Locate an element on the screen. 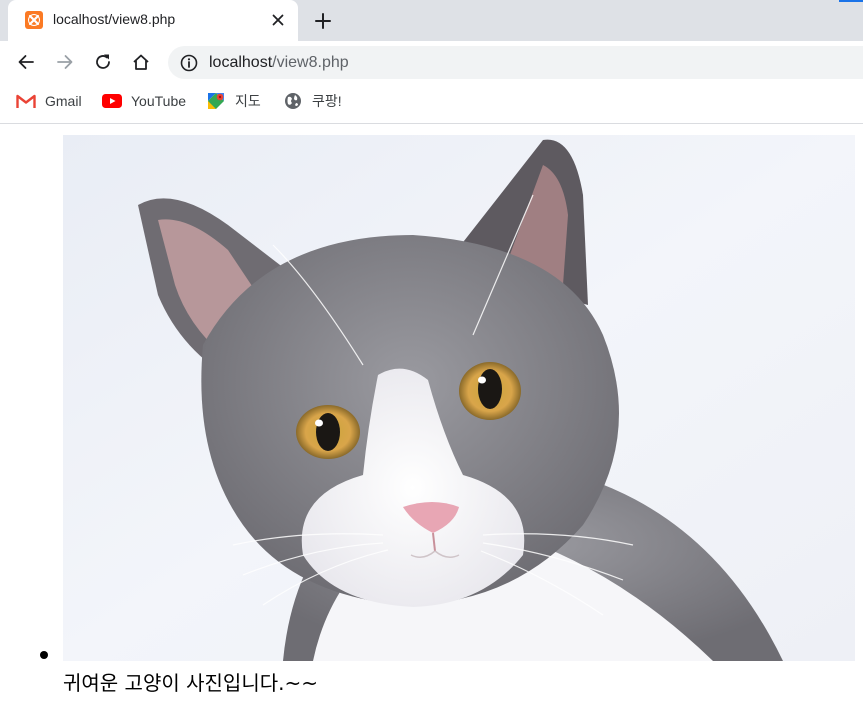 The image size is (863, 703). bookmark-label: 쿠팡! is located at coordinates (327, 101).